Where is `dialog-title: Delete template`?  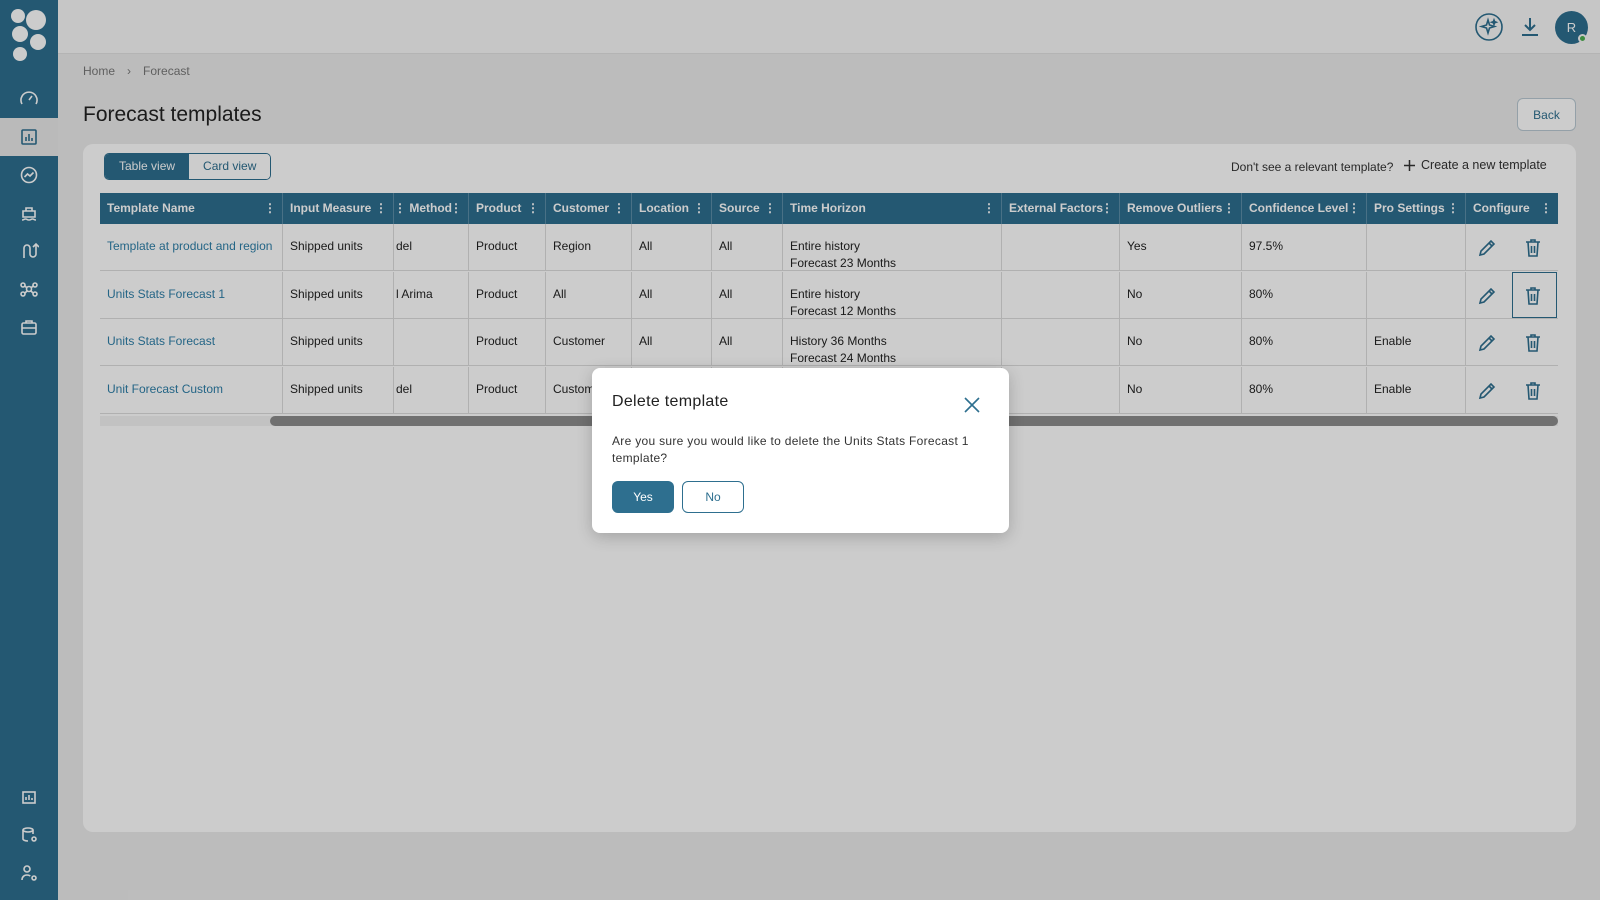 dialog-title: Delete template is located at coordinates (670, 401).